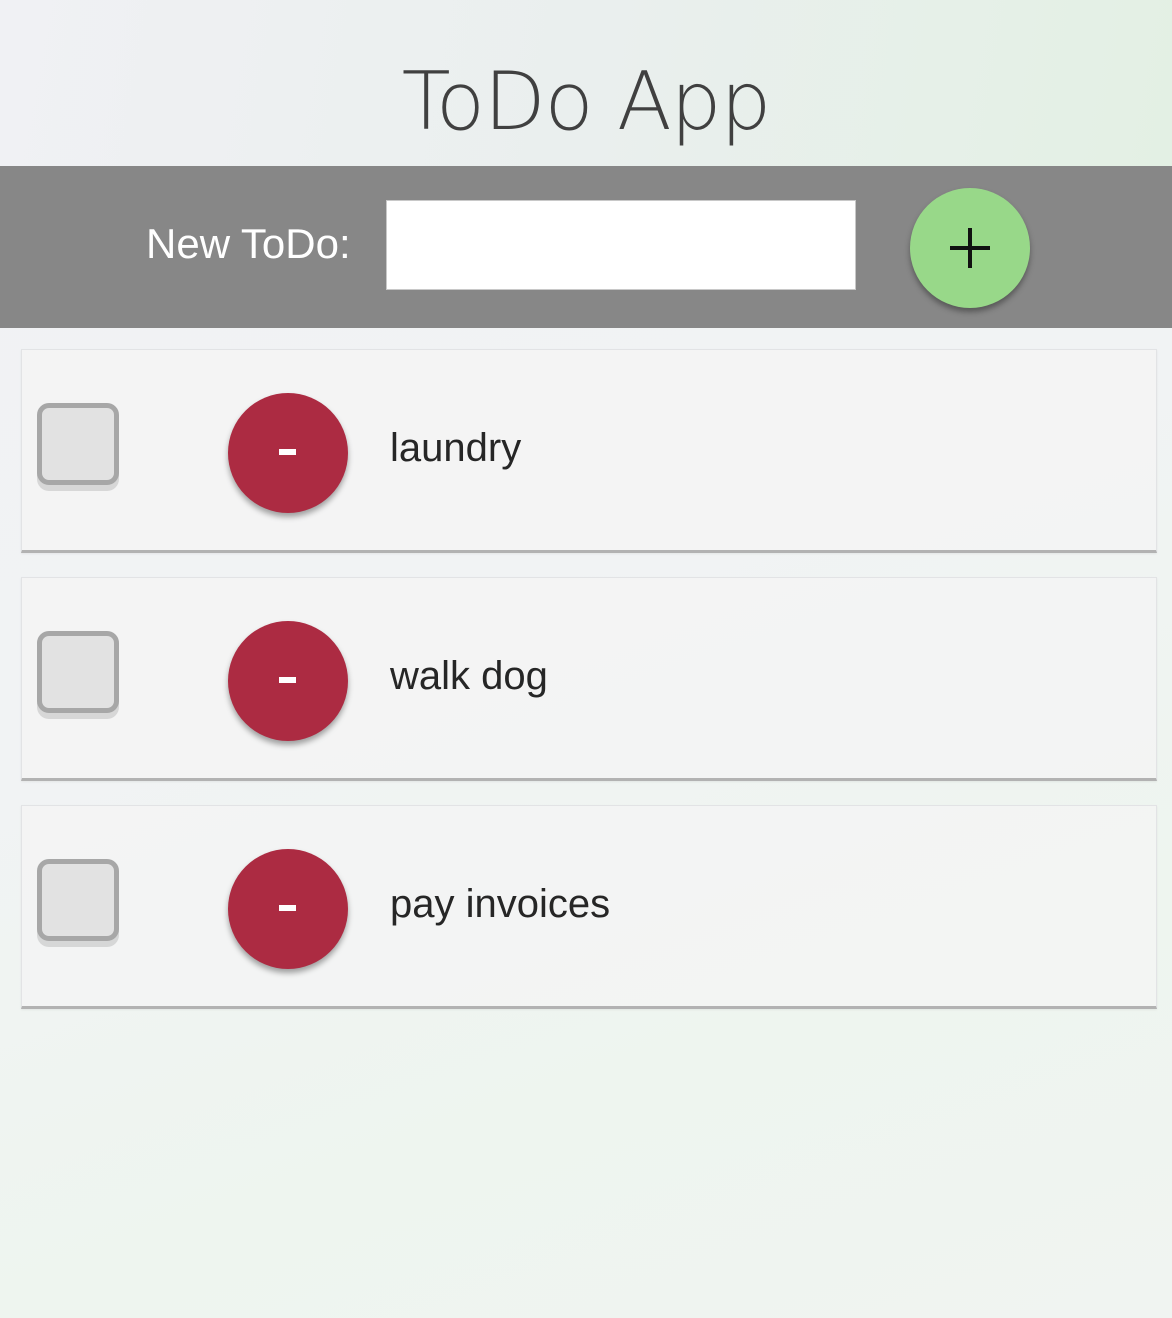  What do you see at coordinates (586, 101) in the screenshot?
I see `page-title: ToDo App` at bounding box center [586, 101].